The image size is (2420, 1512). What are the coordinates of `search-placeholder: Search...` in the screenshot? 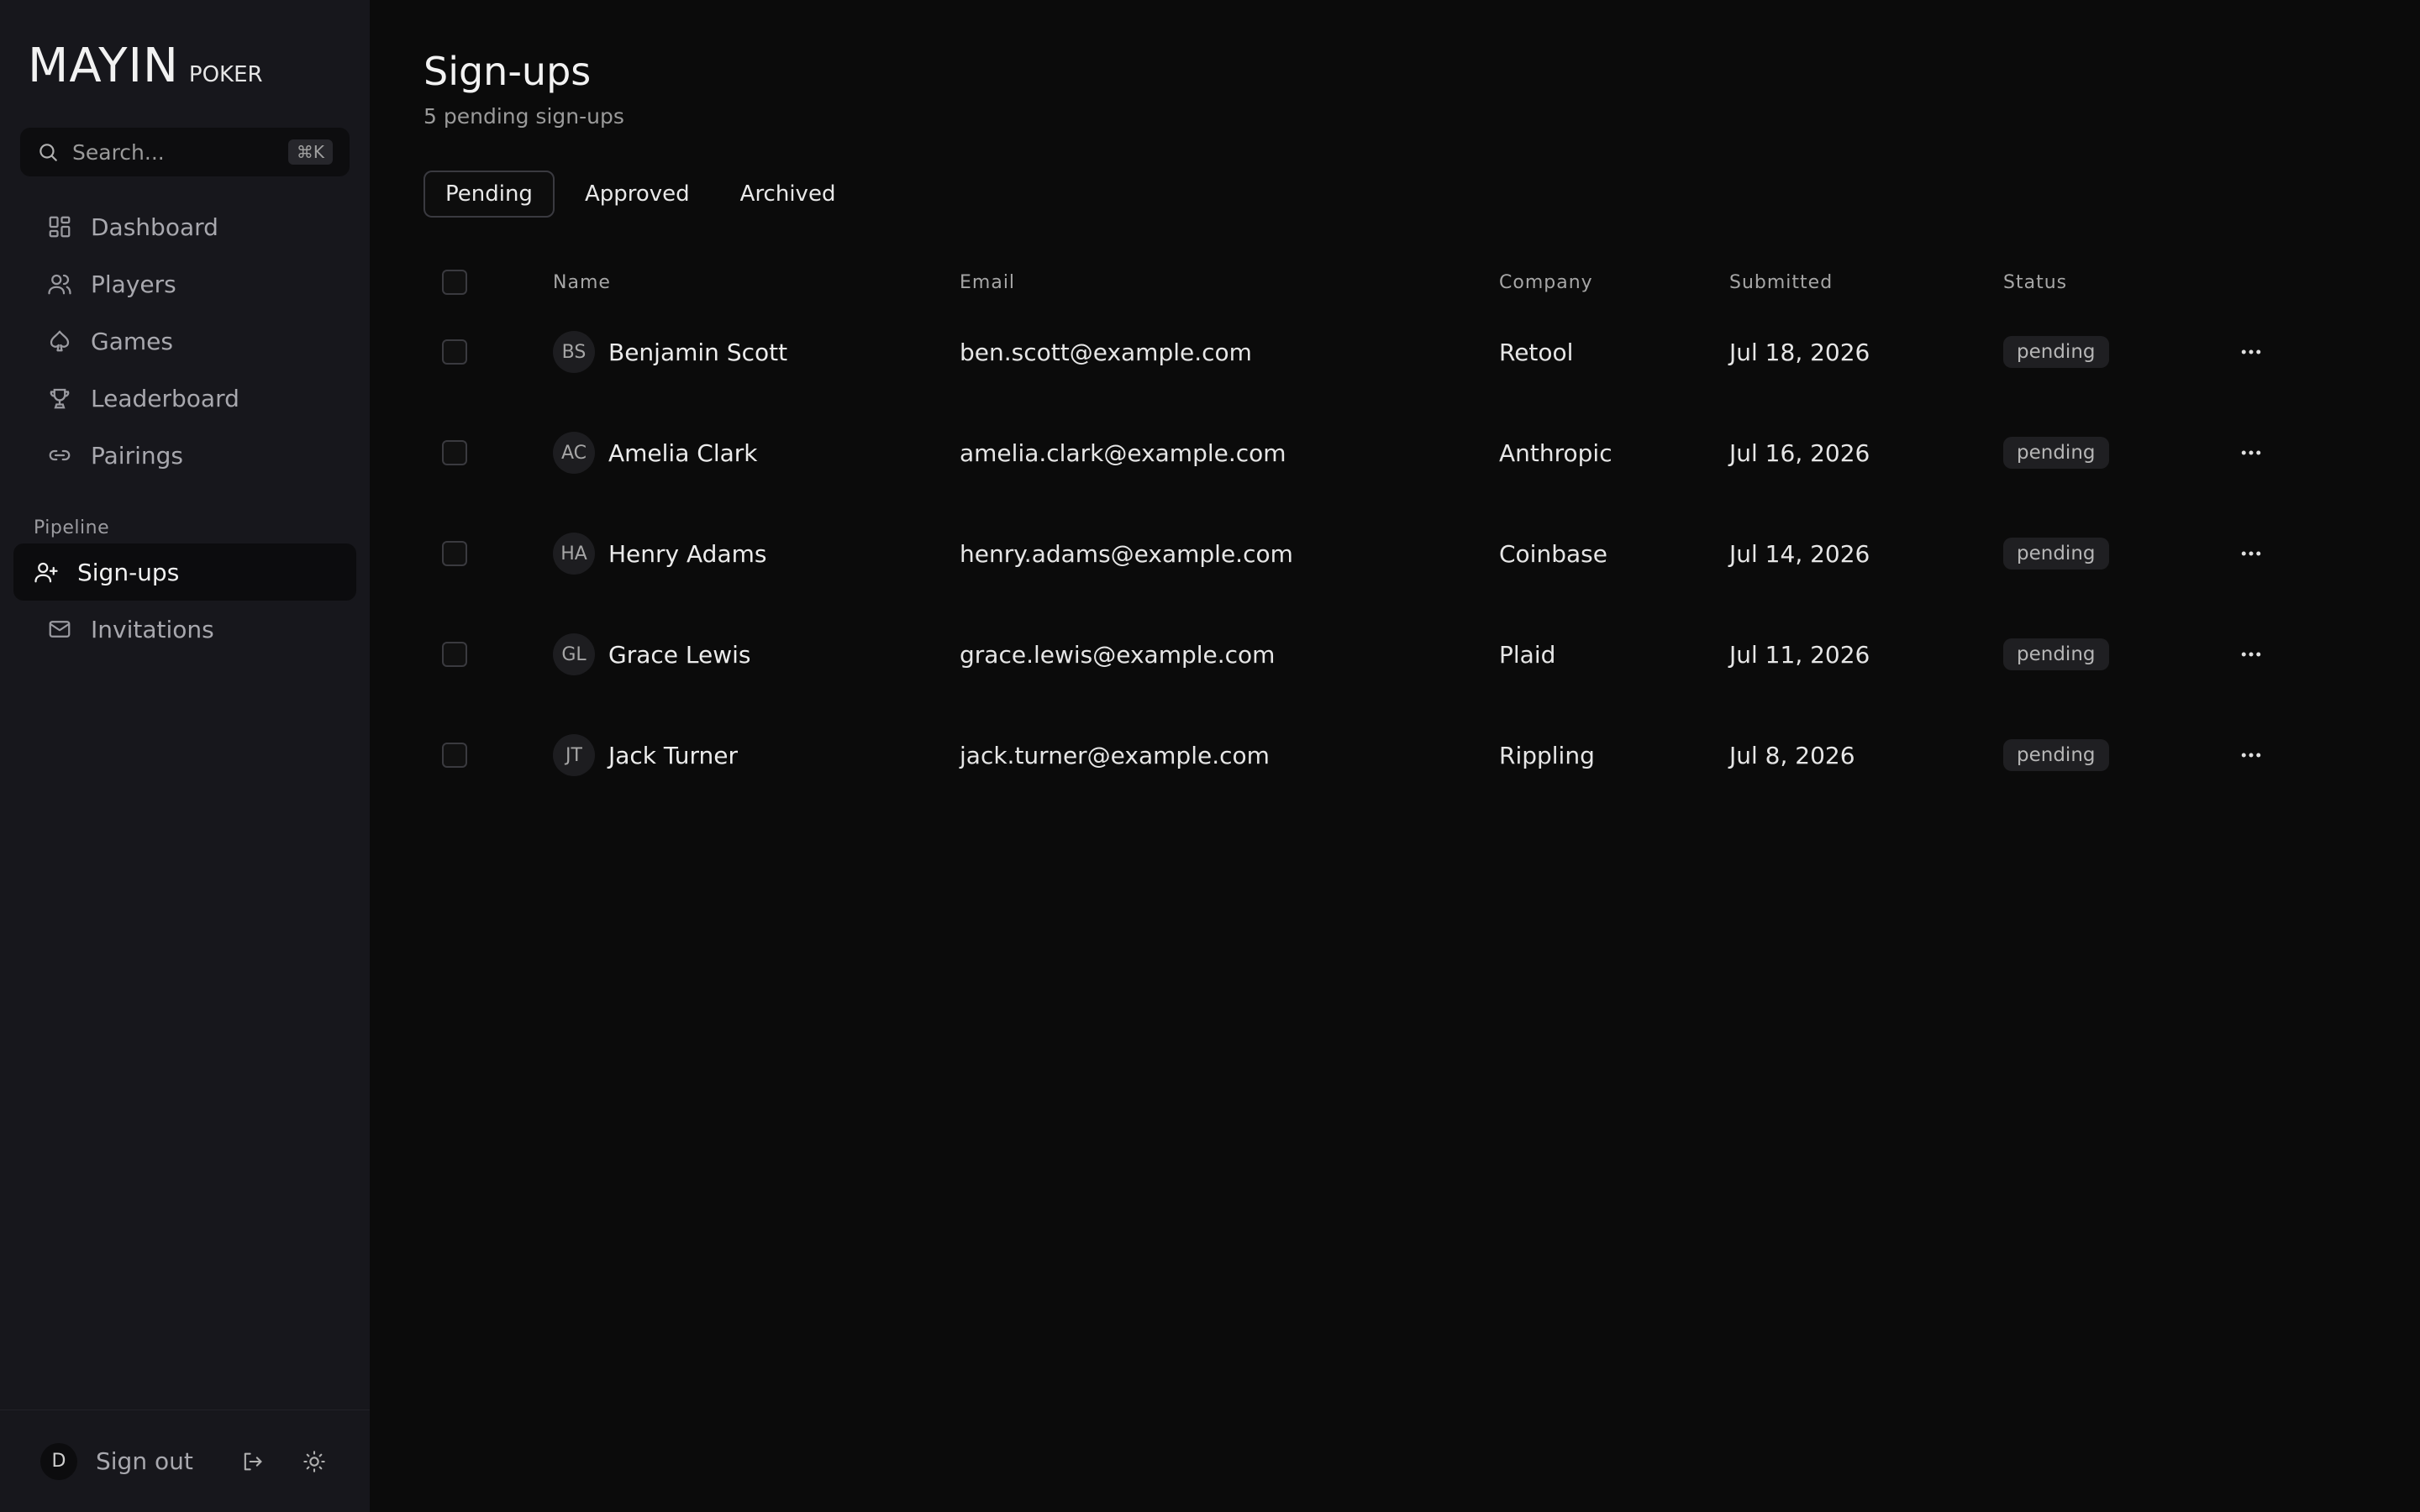 It's located at (118, 152).